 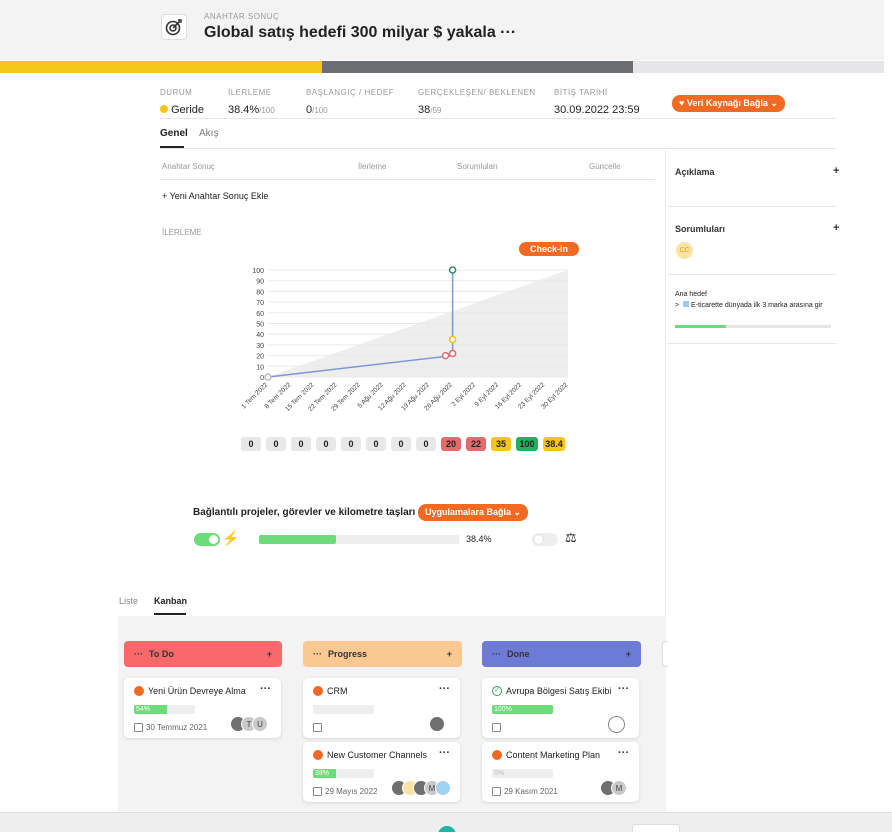 What do you see at coordinates (527, 444) in the screenshot?
I see `progress-chip: 100` at bounding box center [527, 444].